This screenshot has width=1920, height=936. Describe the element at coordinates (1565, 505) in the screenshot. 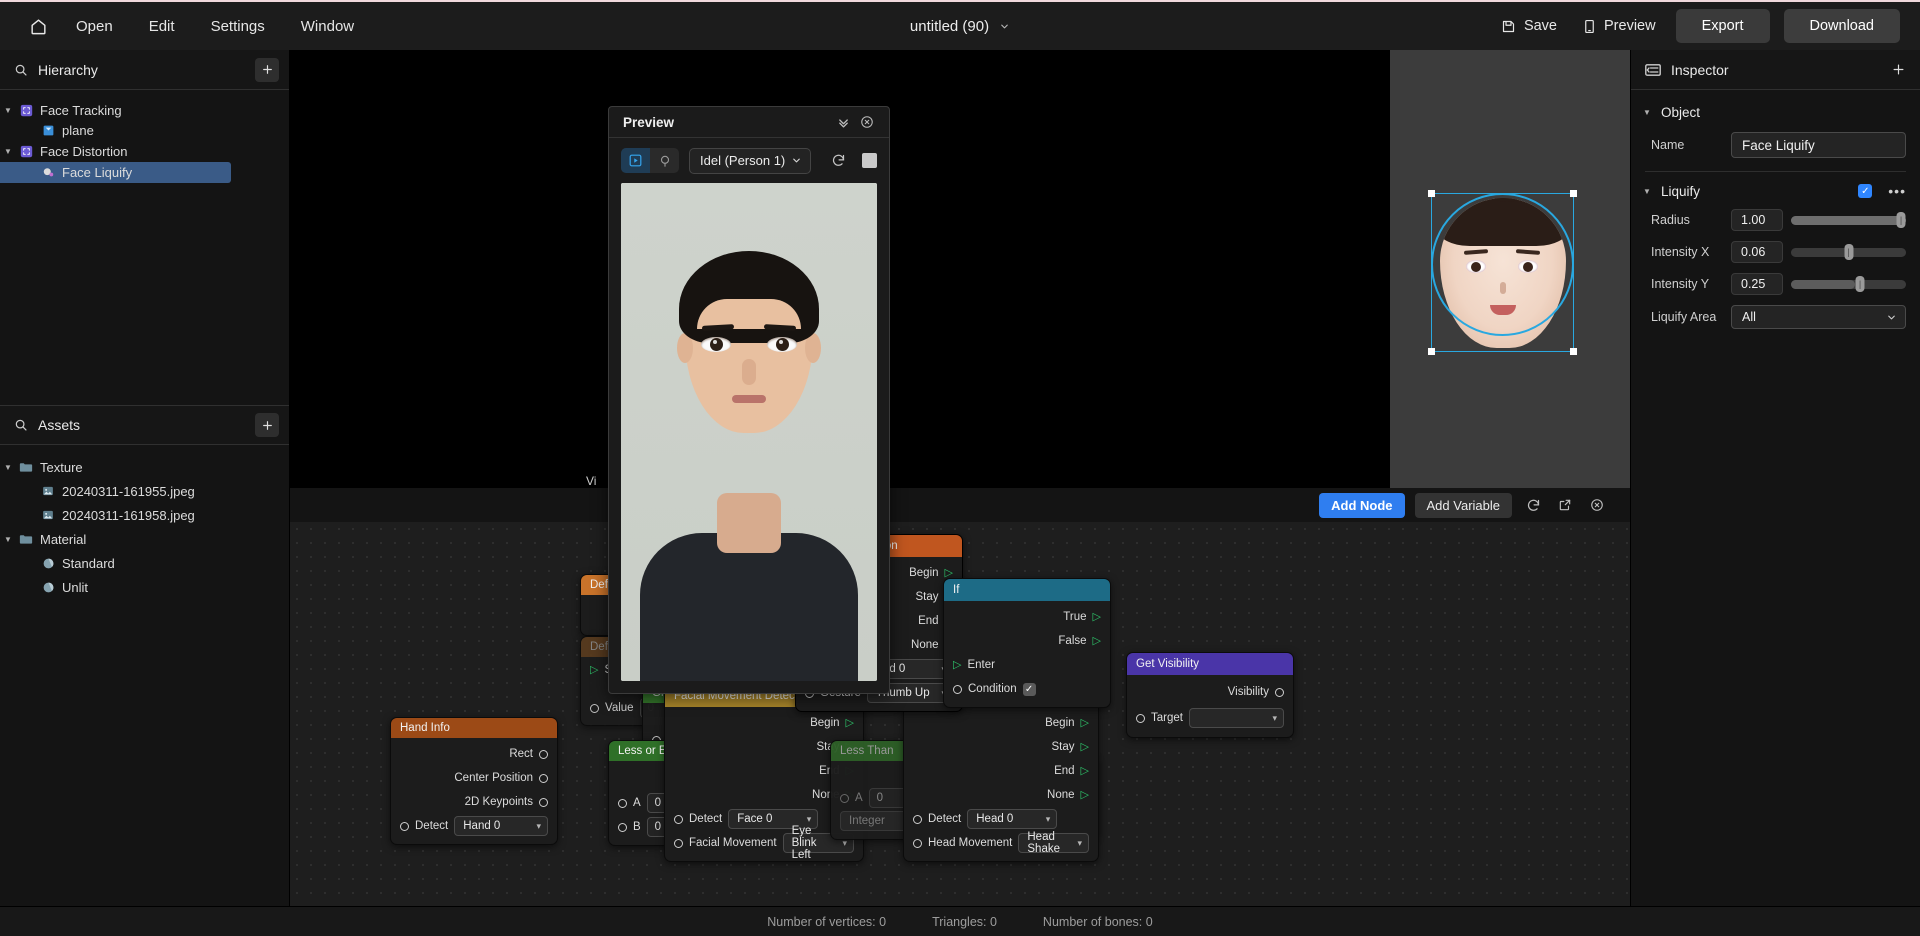

I see `external-link-icon` at that location.